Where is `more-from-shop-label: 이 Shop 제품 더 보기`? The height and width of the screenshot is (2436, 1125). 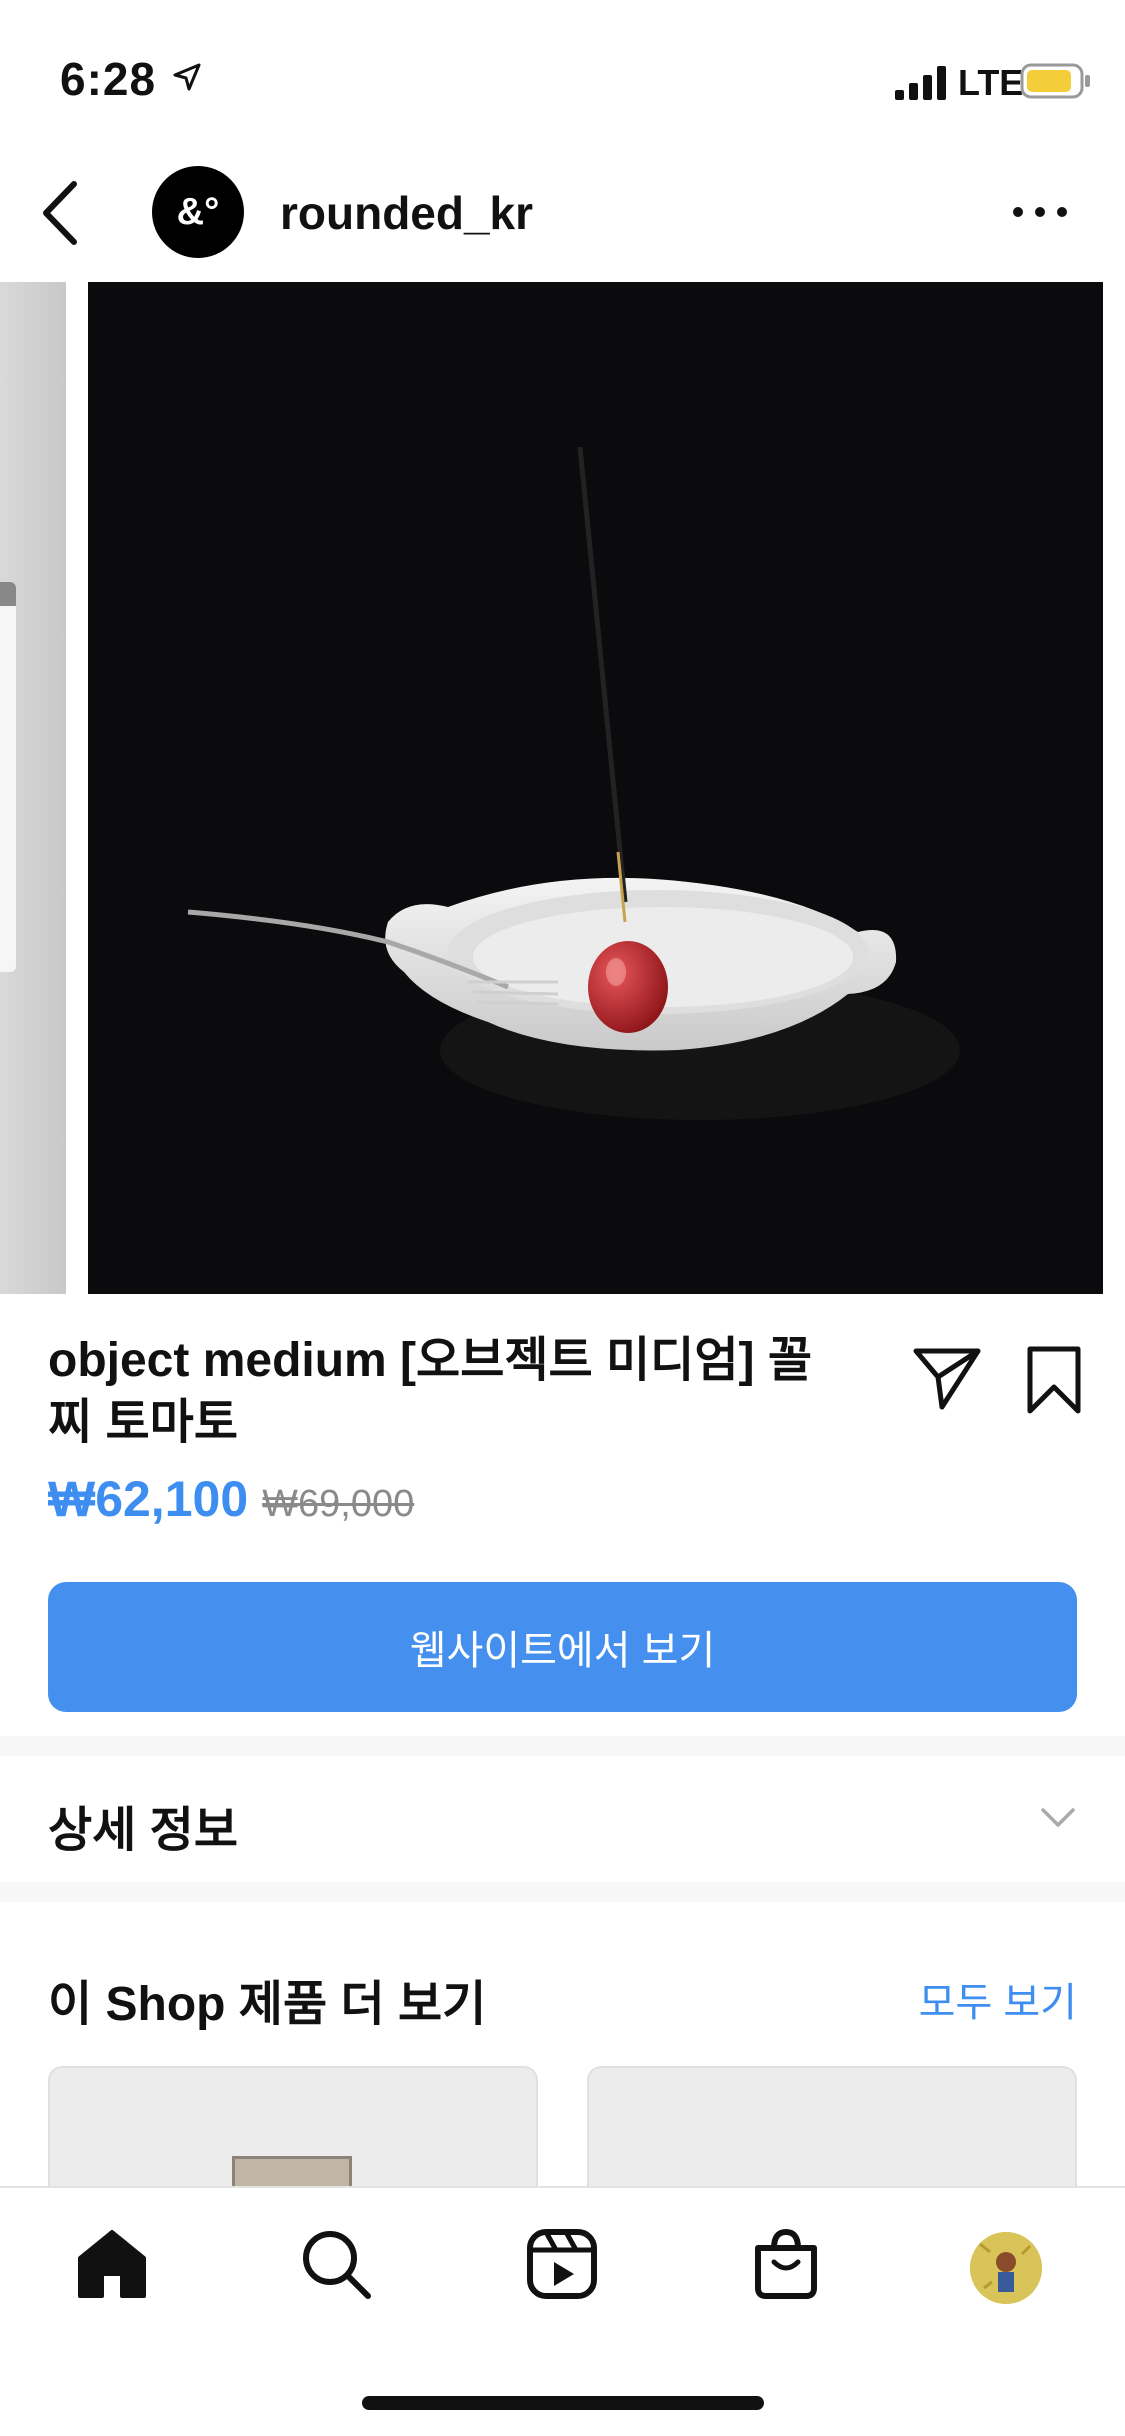
more-from-shop-label: 이 Shop 제품 더 보기 is located at coordinates (267, 2004).